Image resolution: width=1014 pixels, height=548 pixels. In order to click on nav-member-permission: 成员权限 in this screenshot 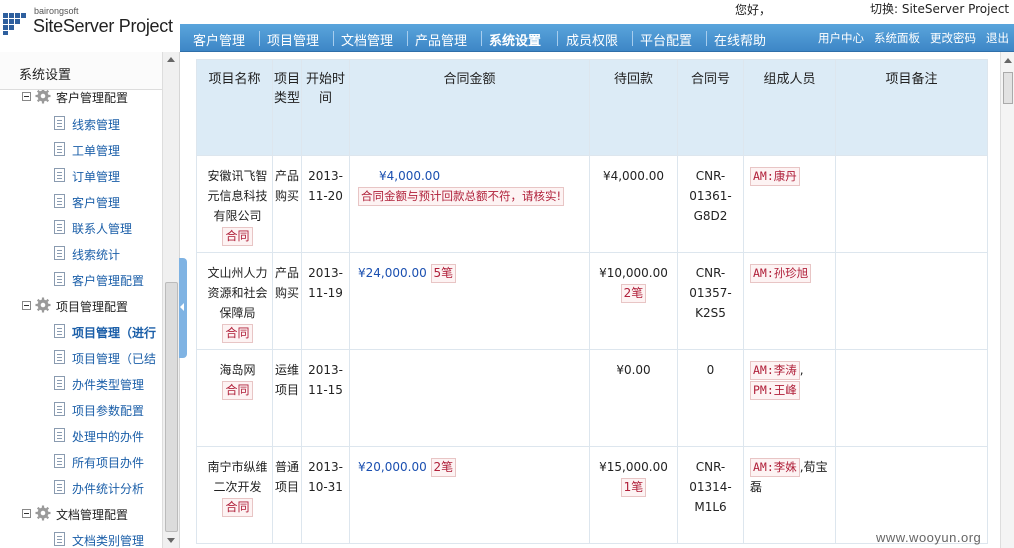, I will do `click(592, 39)`.